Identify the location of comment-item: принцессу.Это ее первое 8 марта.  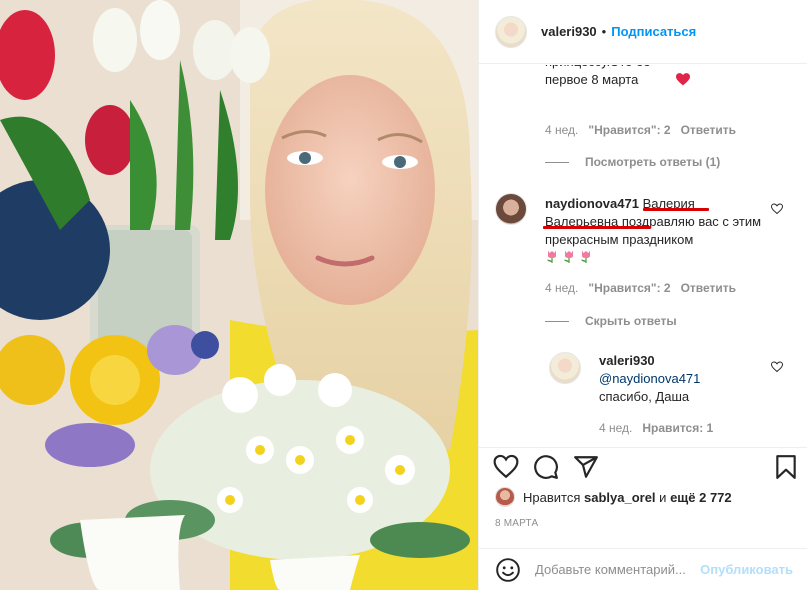
(670, 77).